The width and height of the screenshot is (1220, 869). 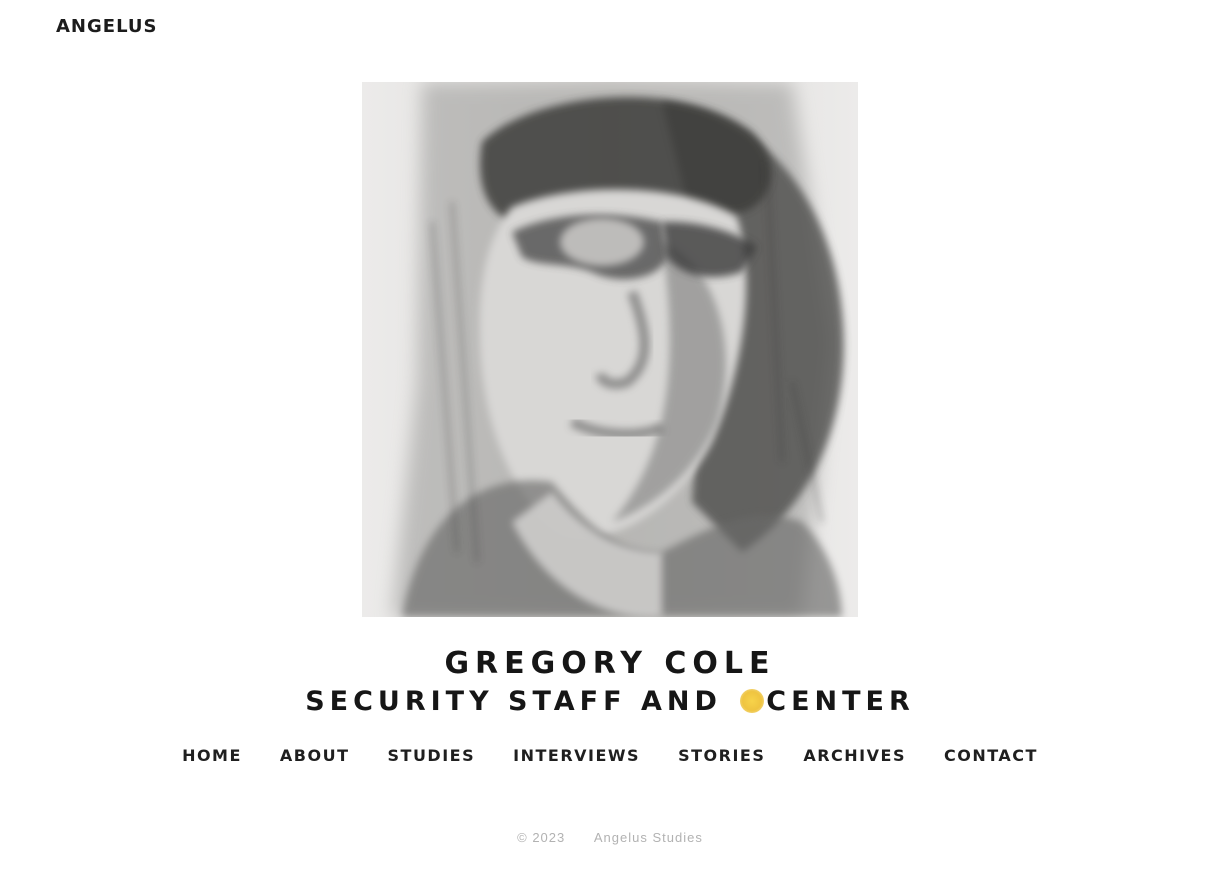 What do you see at coordinates (576, 755) in the screenshot?
I see `nav-item-interviews: INTERVIEWS` at bounding box center [576, 755].